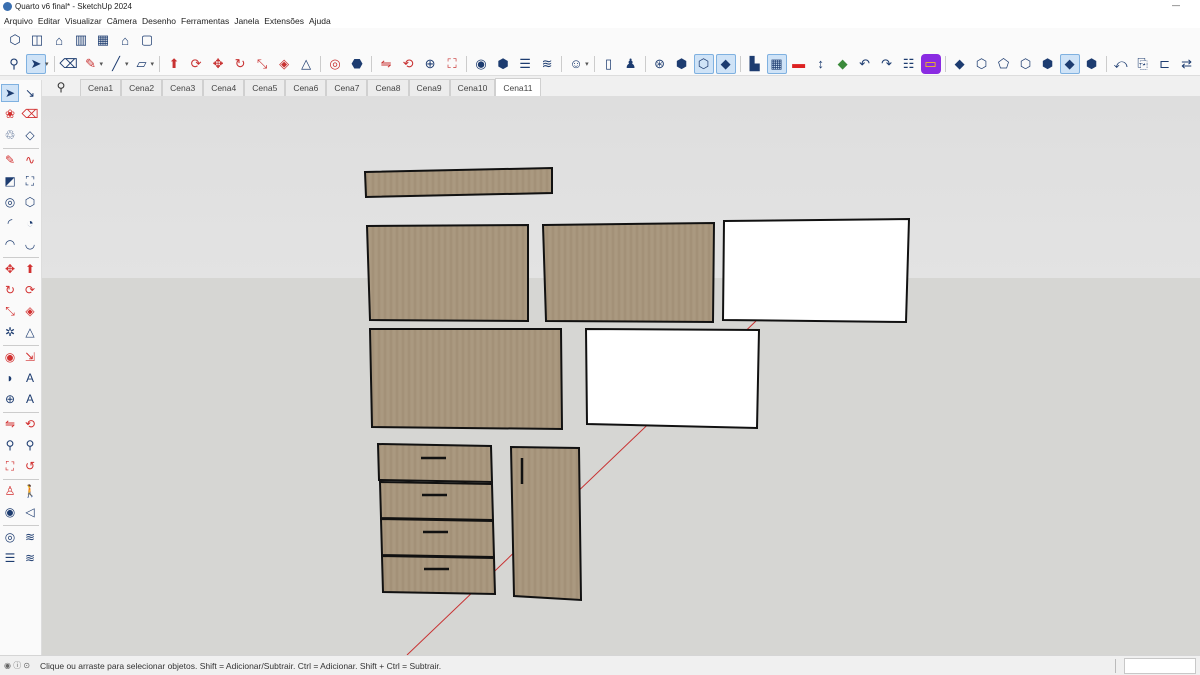  What do you see at coordinates (81, 40) in the screenshot?
I see `right-view-icon: ▥` at bounding box center [81, 40].